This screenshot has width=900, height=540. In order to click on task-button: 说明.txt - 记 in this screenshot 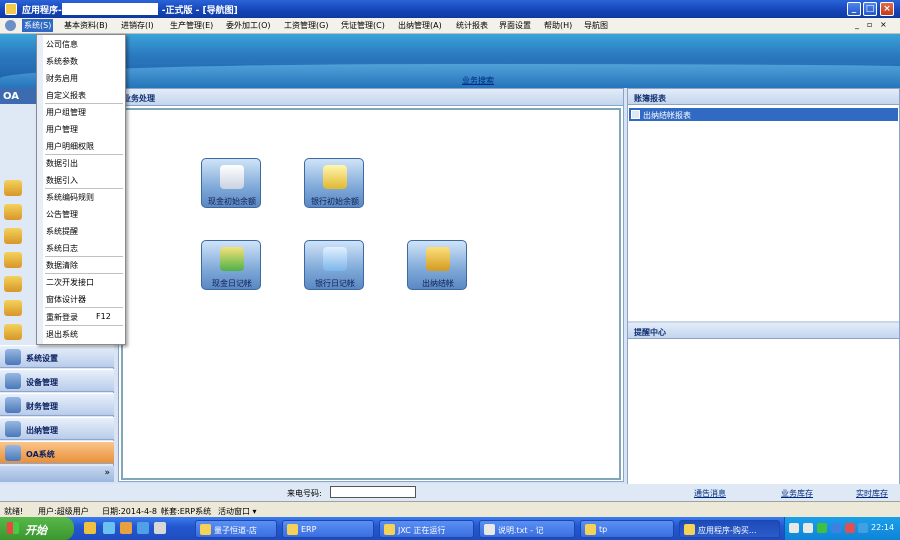, I will do `click(527, 529)`.